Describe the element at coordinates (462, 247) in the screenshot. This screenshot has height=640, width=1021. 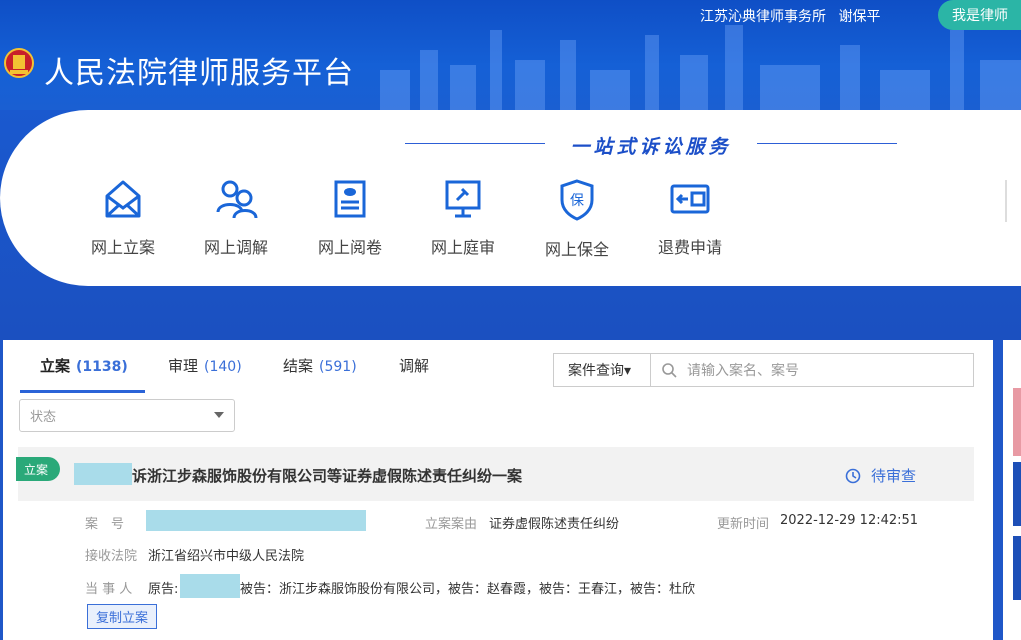
I see `service-label: 网上庭审` at that location.